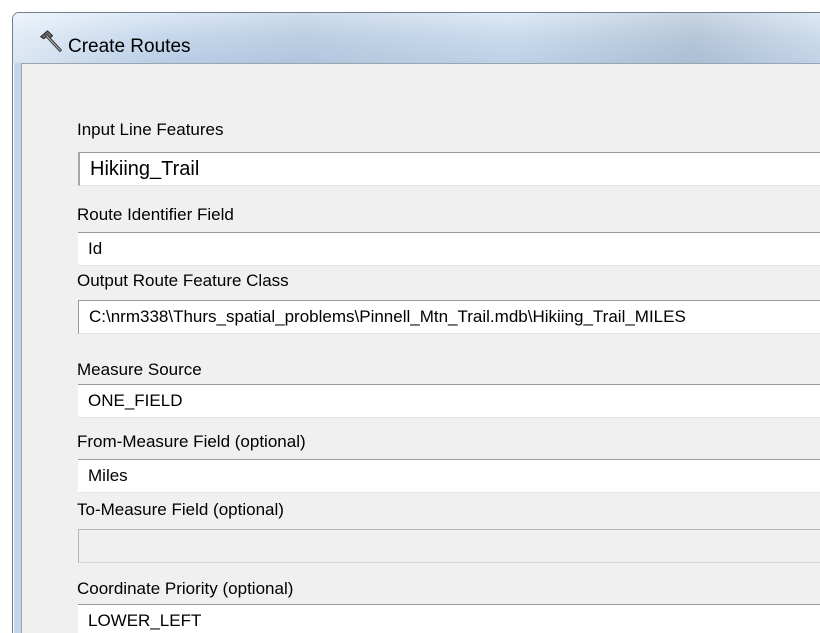 This screenshot has width=820, height=633. What do you see at coordinates (95, 248) in the screenshot?
I see `route-identifier-field-value: Id` at bounding box center [95, 248].